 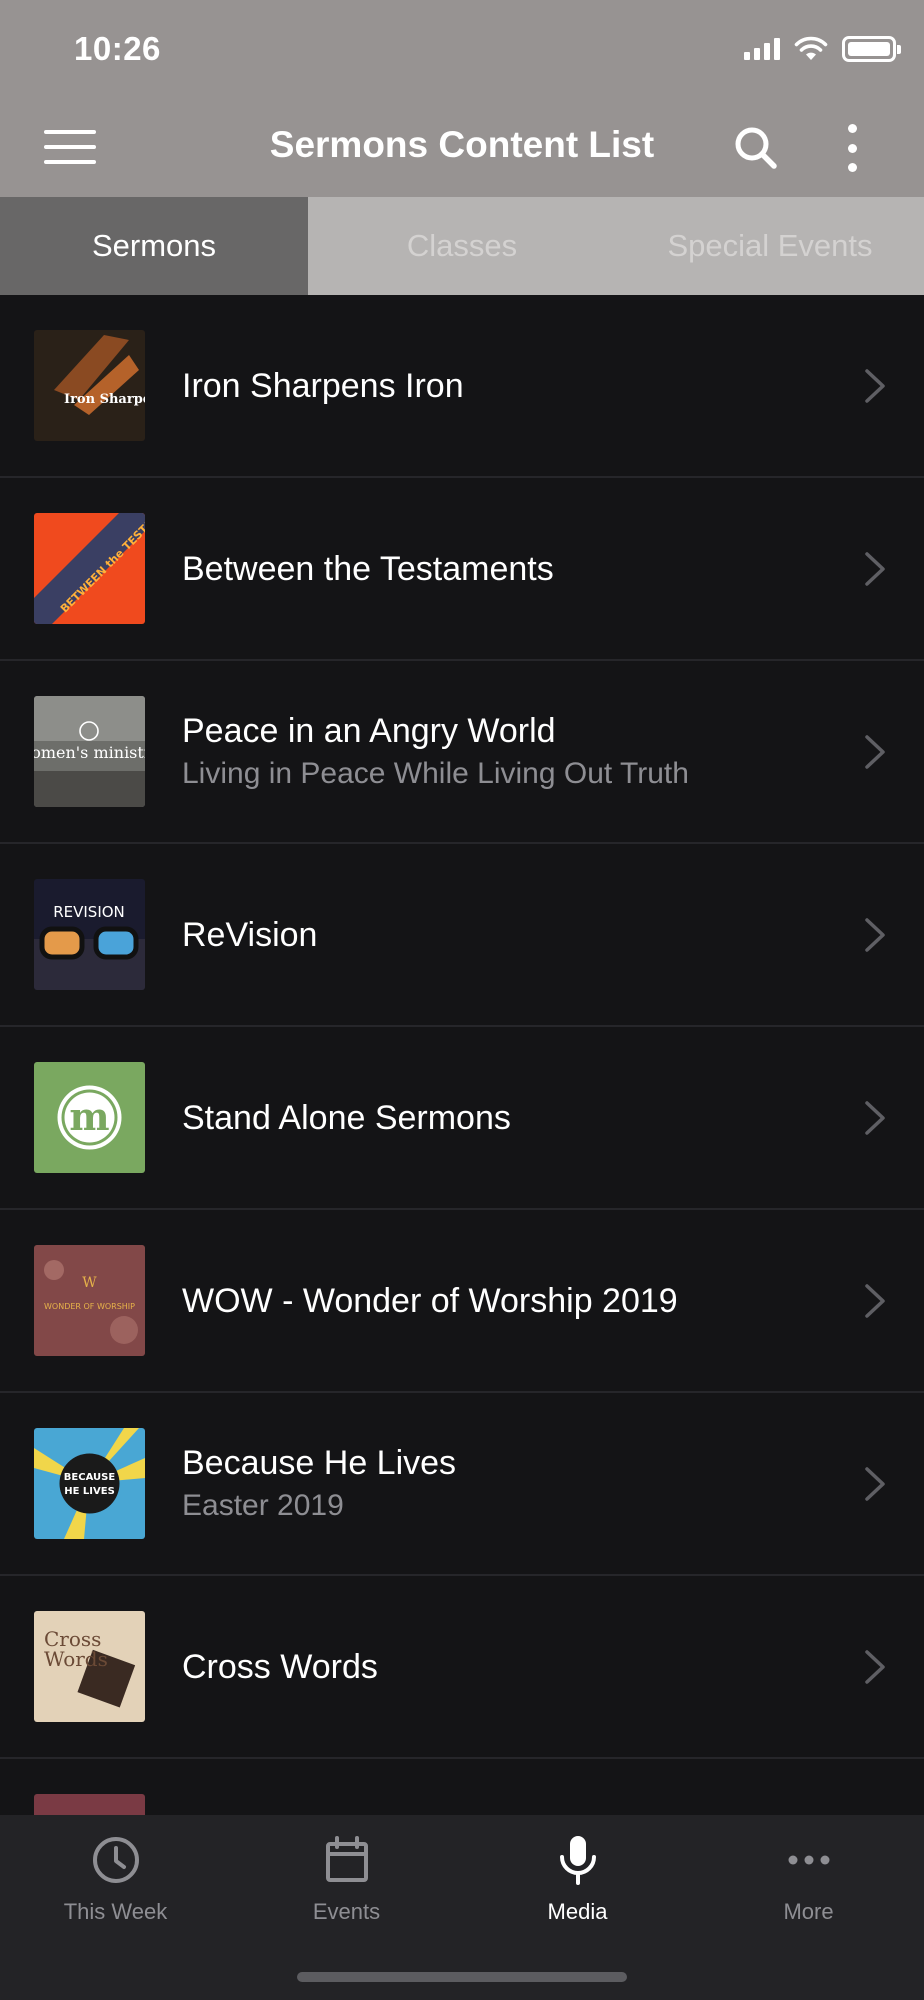 I want to click on list-item-title: Iron Sharpens Iron, so click(x=323, y=385).